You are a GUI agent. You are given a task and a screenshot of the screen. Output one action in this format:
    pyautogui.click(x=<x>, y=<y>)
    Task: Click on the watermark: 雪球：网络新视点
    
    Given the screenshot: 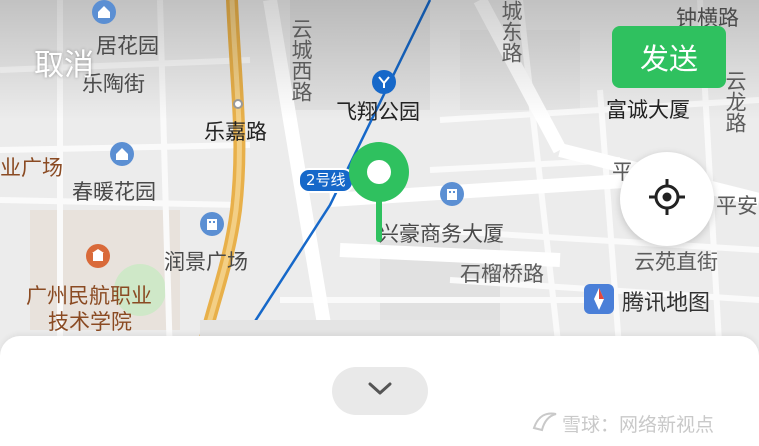 What is the action you would take?
    pyautogui.click(x=623, y=423)
    